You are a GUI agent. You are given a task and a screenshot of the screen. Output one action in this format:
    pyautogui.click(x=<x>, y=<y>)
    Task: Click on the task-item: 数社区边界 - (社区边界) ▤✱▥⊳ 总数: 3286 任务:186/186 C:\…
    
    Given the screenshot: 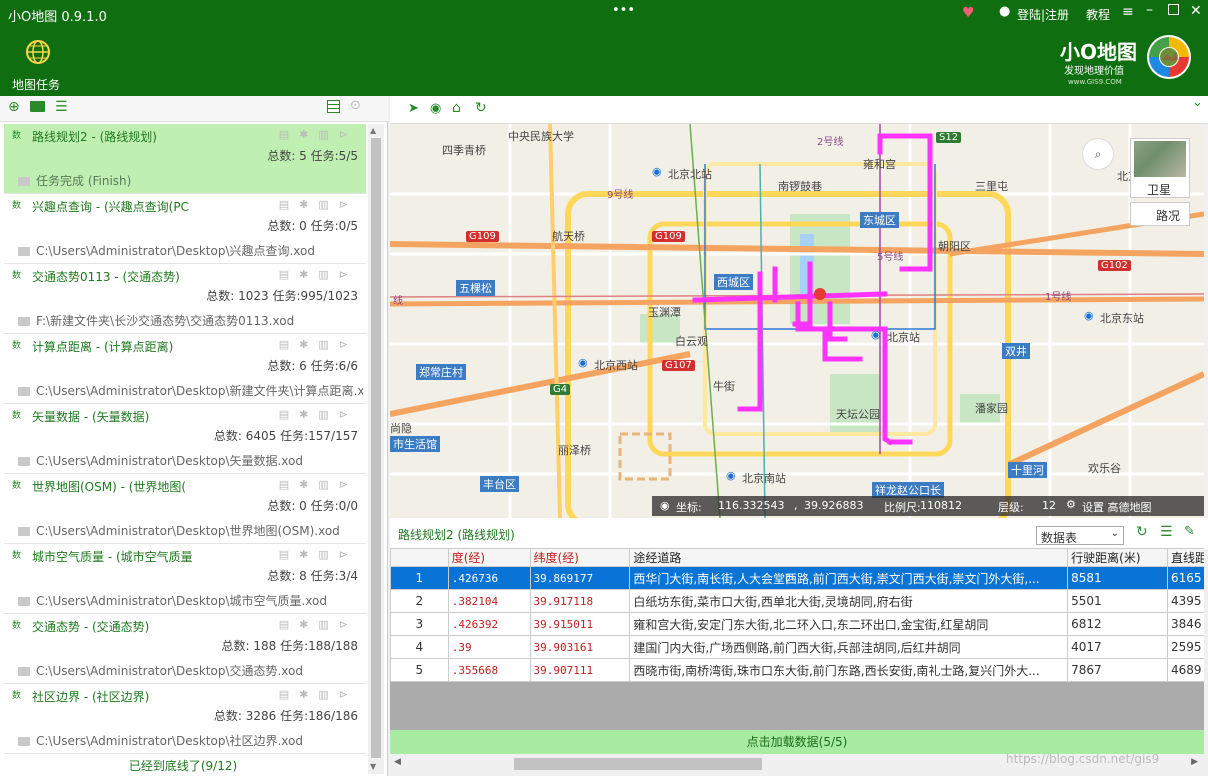 What is the action you would take?
    pyautogui.click(x=185, y=719)
    